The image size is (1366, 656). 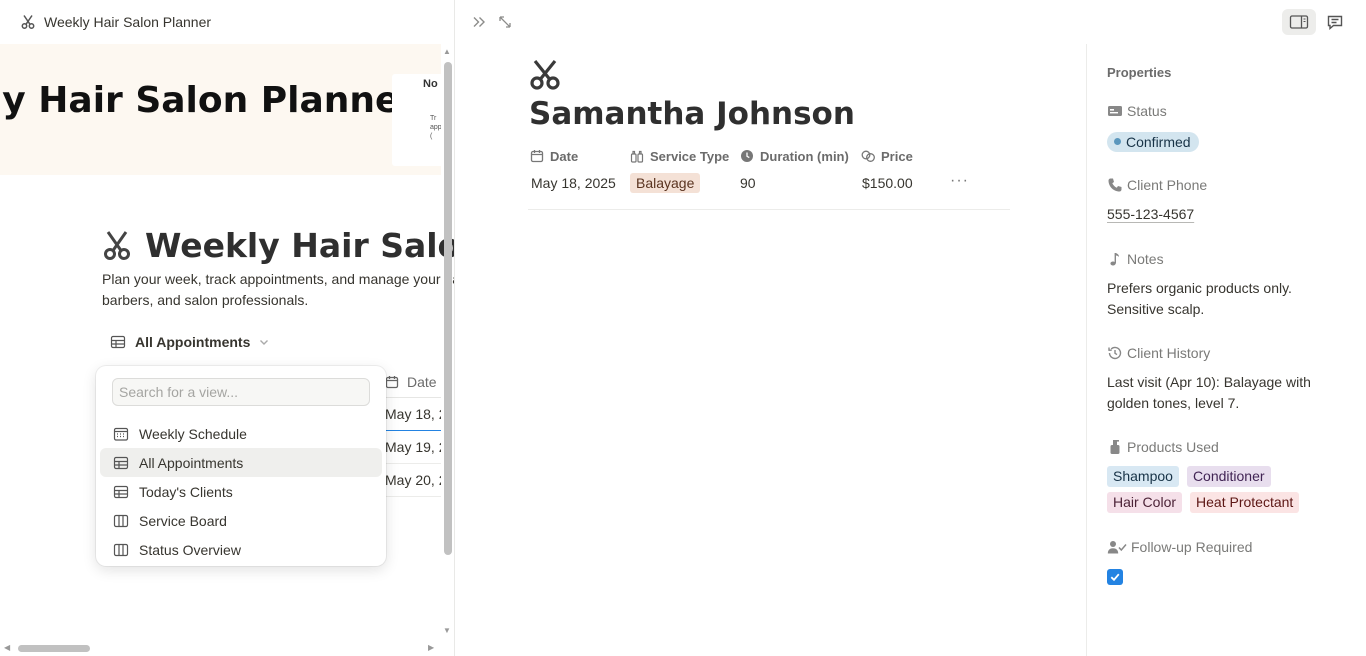 What do you see at coordinates (227, 22) in the screenshot?
I see `left-topbar: Weekly Hair Salon Planner` at bounding box center [227, 22].